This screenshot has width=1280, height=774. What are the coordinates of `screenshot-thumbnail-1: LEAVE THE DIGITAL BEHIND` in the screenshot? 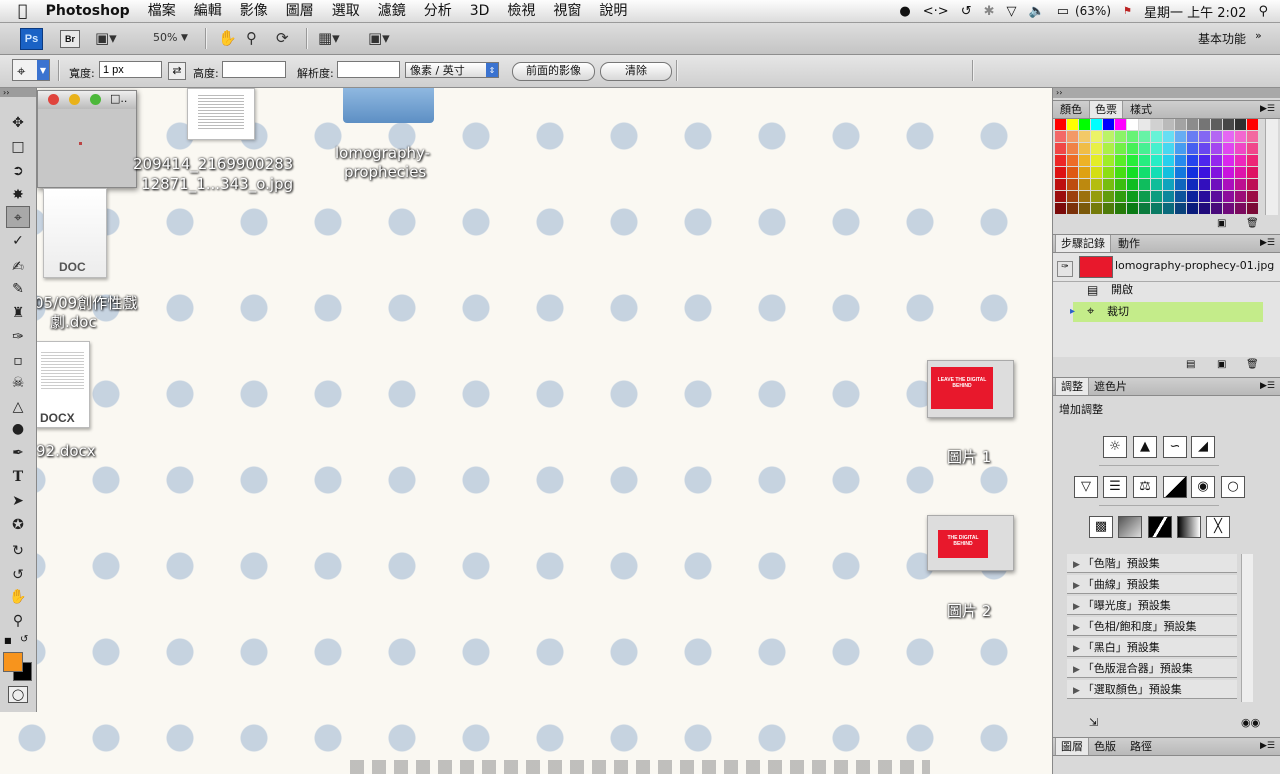 It's located at (970, 389).